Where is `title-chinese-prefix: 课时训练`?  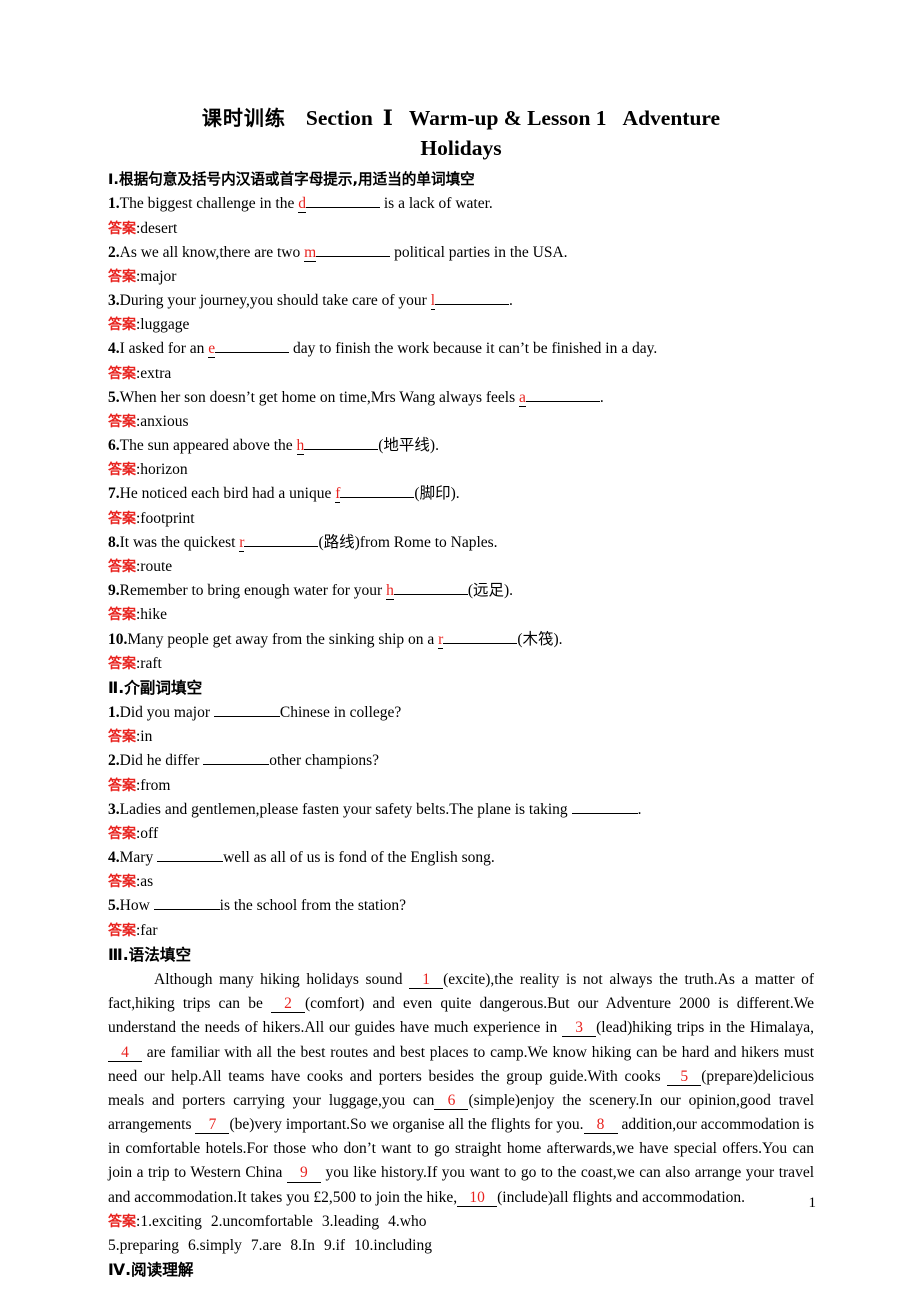 title-chinese-prefix: 课时训练 is located at coordinates (243, 118).